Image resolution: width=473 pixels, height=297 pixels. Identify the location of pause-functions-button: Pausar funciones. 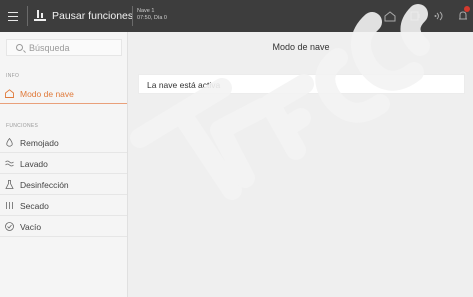
(83, 16).